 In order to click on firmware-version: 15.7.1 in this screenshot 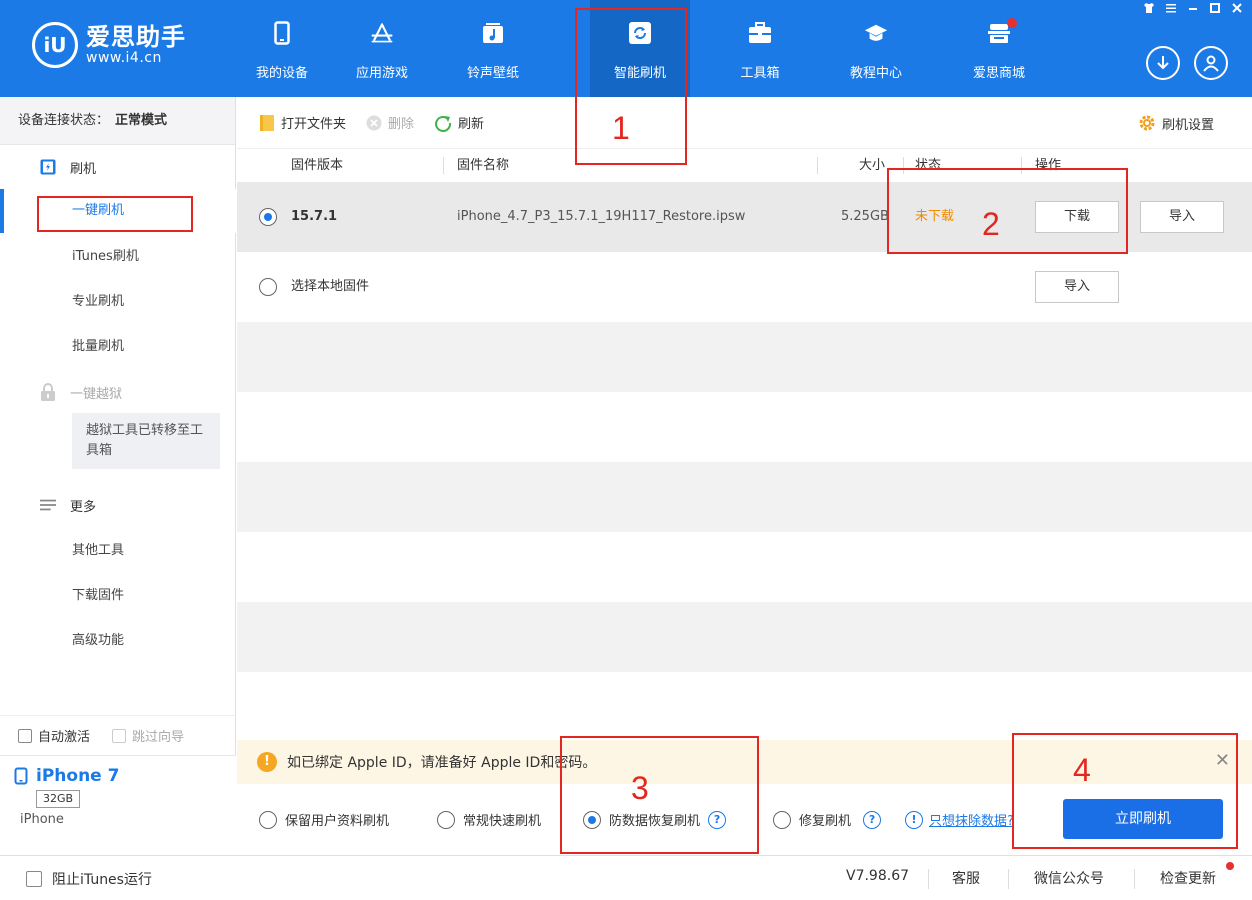, I will do `click(314, 216)`.